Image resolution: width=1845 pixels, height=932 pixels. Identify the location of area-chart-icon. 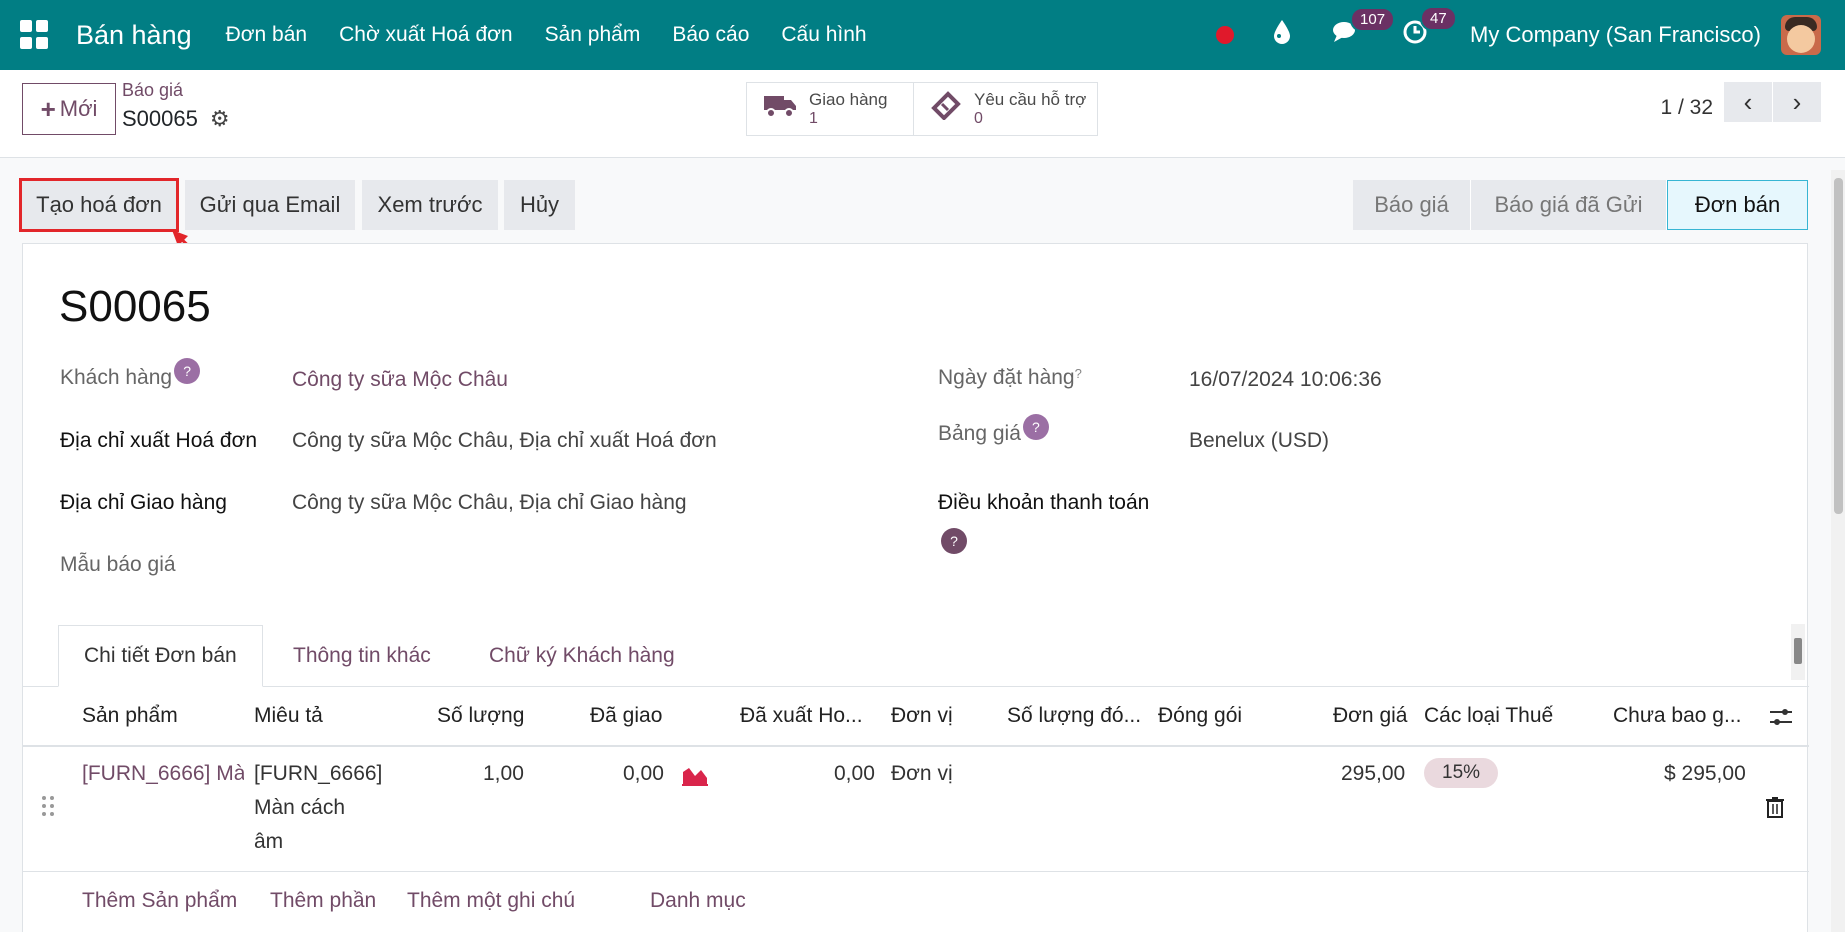
(695, 777).